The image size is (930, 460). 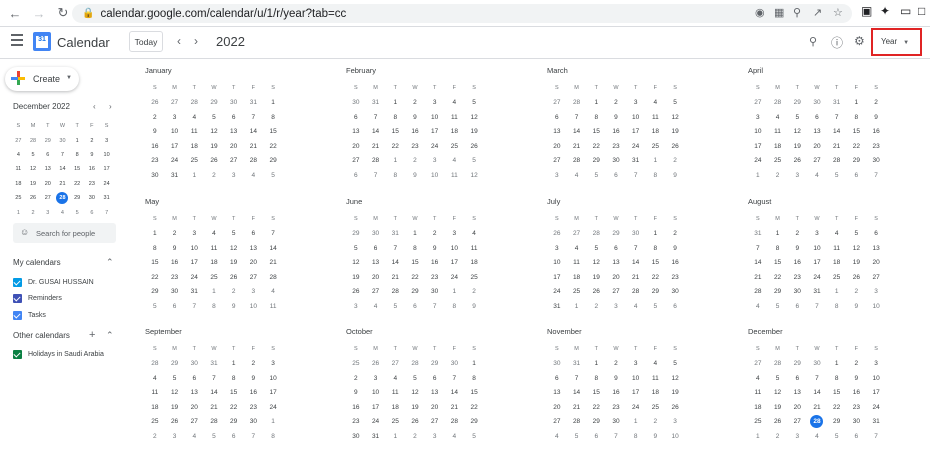 What do you see at coordinates (415, 73) in the screenshot?
I see `month-name: February` at bounding box center [415, 73].